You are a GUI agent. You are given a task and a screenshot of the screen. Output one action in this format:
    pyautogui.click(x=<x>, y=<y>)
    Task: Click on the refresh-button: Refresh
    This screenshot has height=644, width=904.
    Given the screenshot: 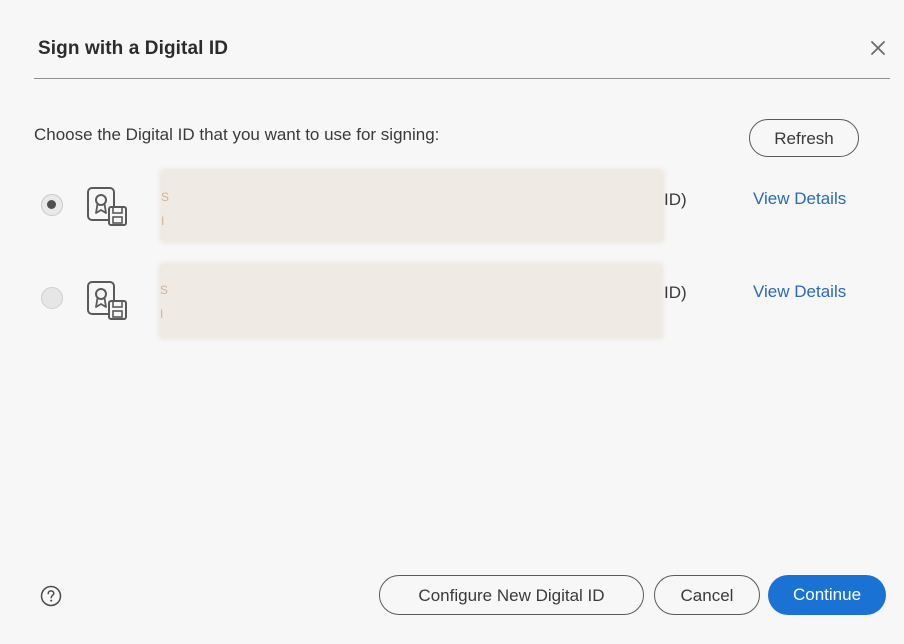 What is the action you would take?
    pyautogui.click(x=804, y=138)
    